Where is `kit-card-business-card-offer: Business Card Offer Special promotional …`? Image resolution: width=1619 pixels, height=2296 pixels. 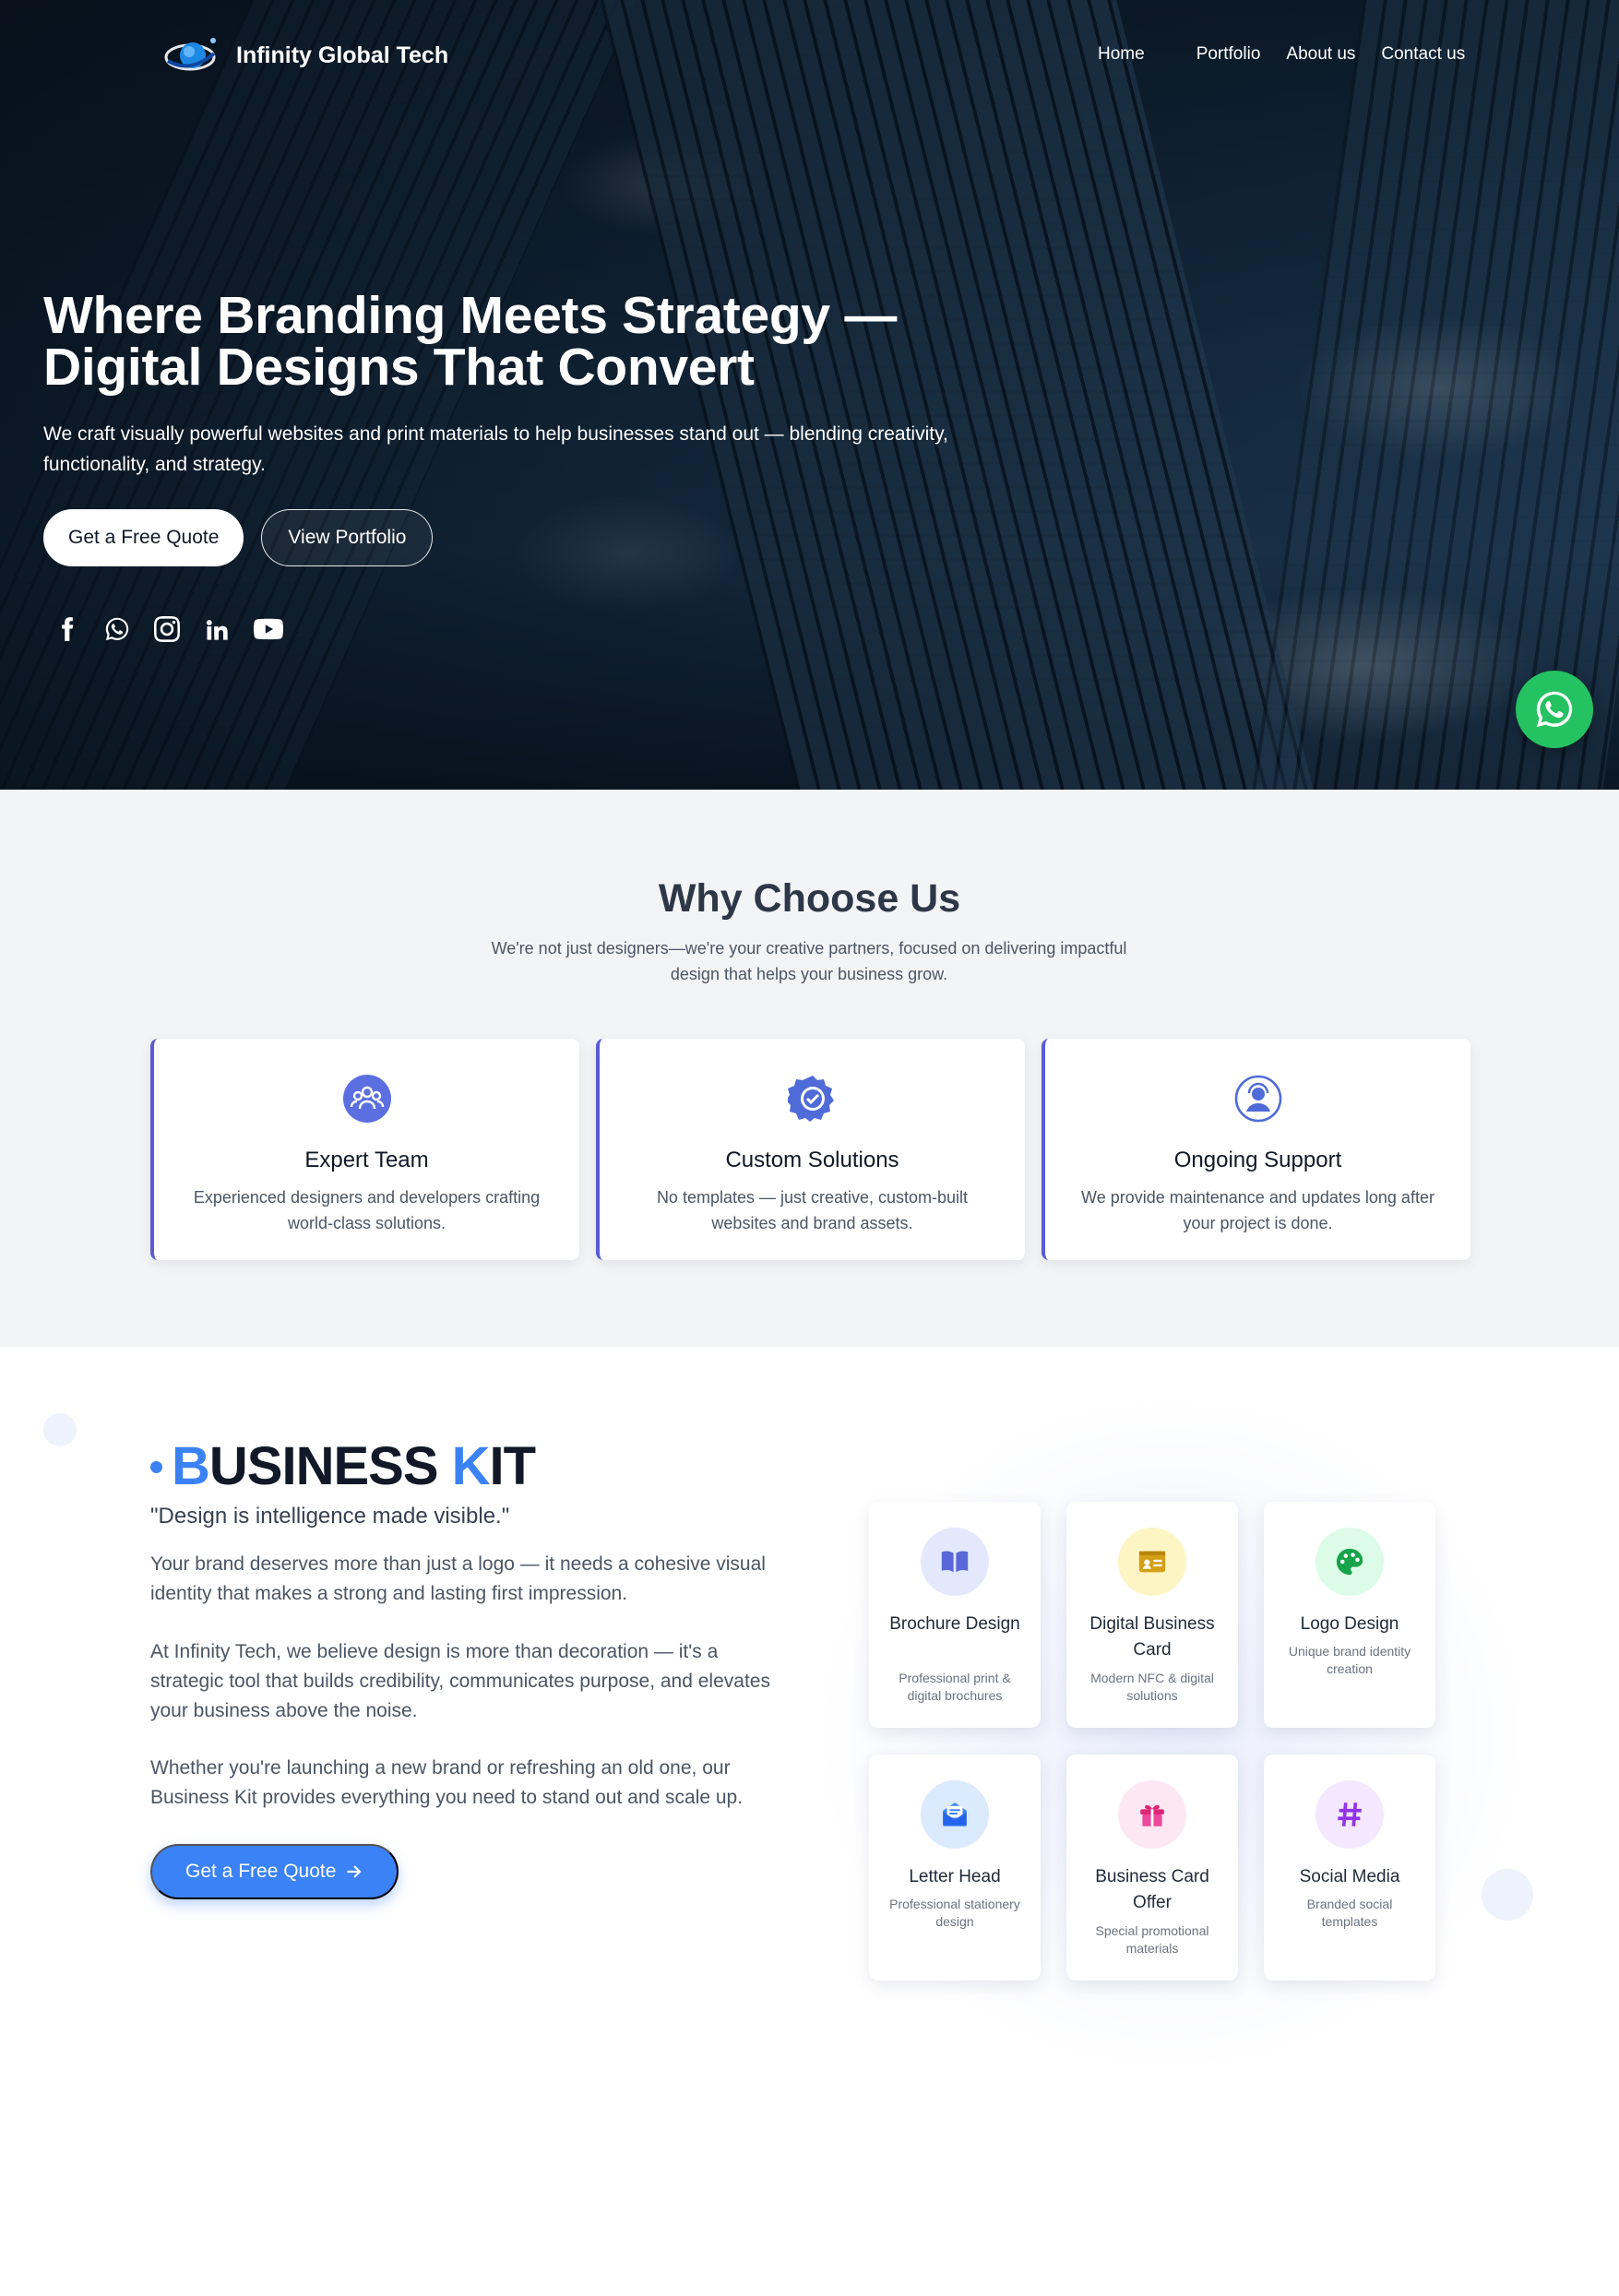
kit-card-business-card-offer: Business Card Offer Special promotional … is located at coordinates (1152, 1868).